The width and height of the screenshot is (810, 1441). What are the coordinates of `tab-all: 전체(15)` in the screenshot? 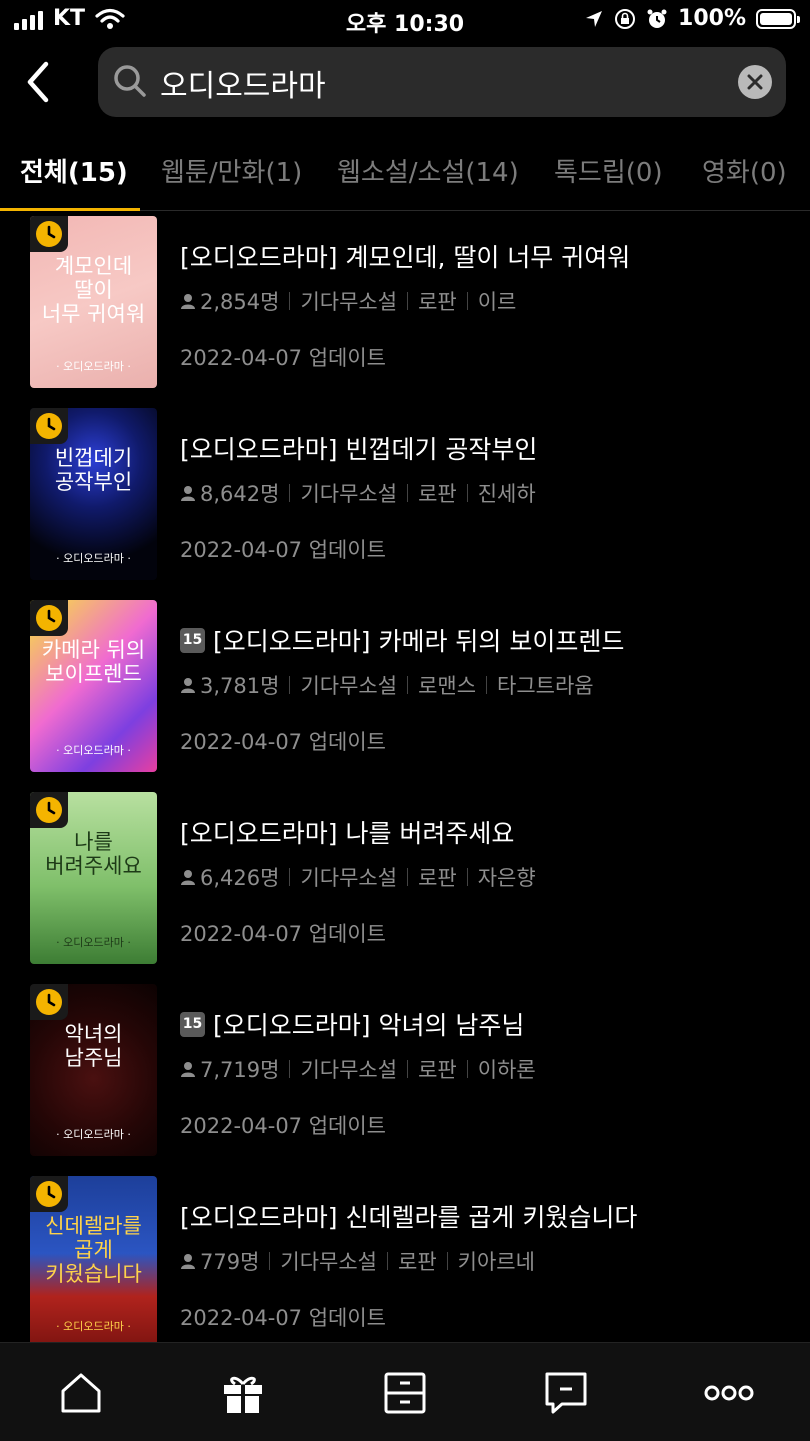 It's located at (74, 170).